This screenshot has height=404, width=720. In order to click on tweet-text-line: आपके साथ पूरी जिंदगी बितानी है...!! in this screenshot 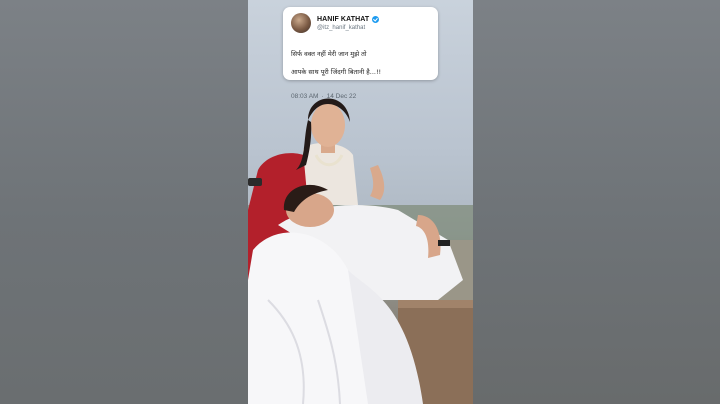, I will do `click(336, 72)`.